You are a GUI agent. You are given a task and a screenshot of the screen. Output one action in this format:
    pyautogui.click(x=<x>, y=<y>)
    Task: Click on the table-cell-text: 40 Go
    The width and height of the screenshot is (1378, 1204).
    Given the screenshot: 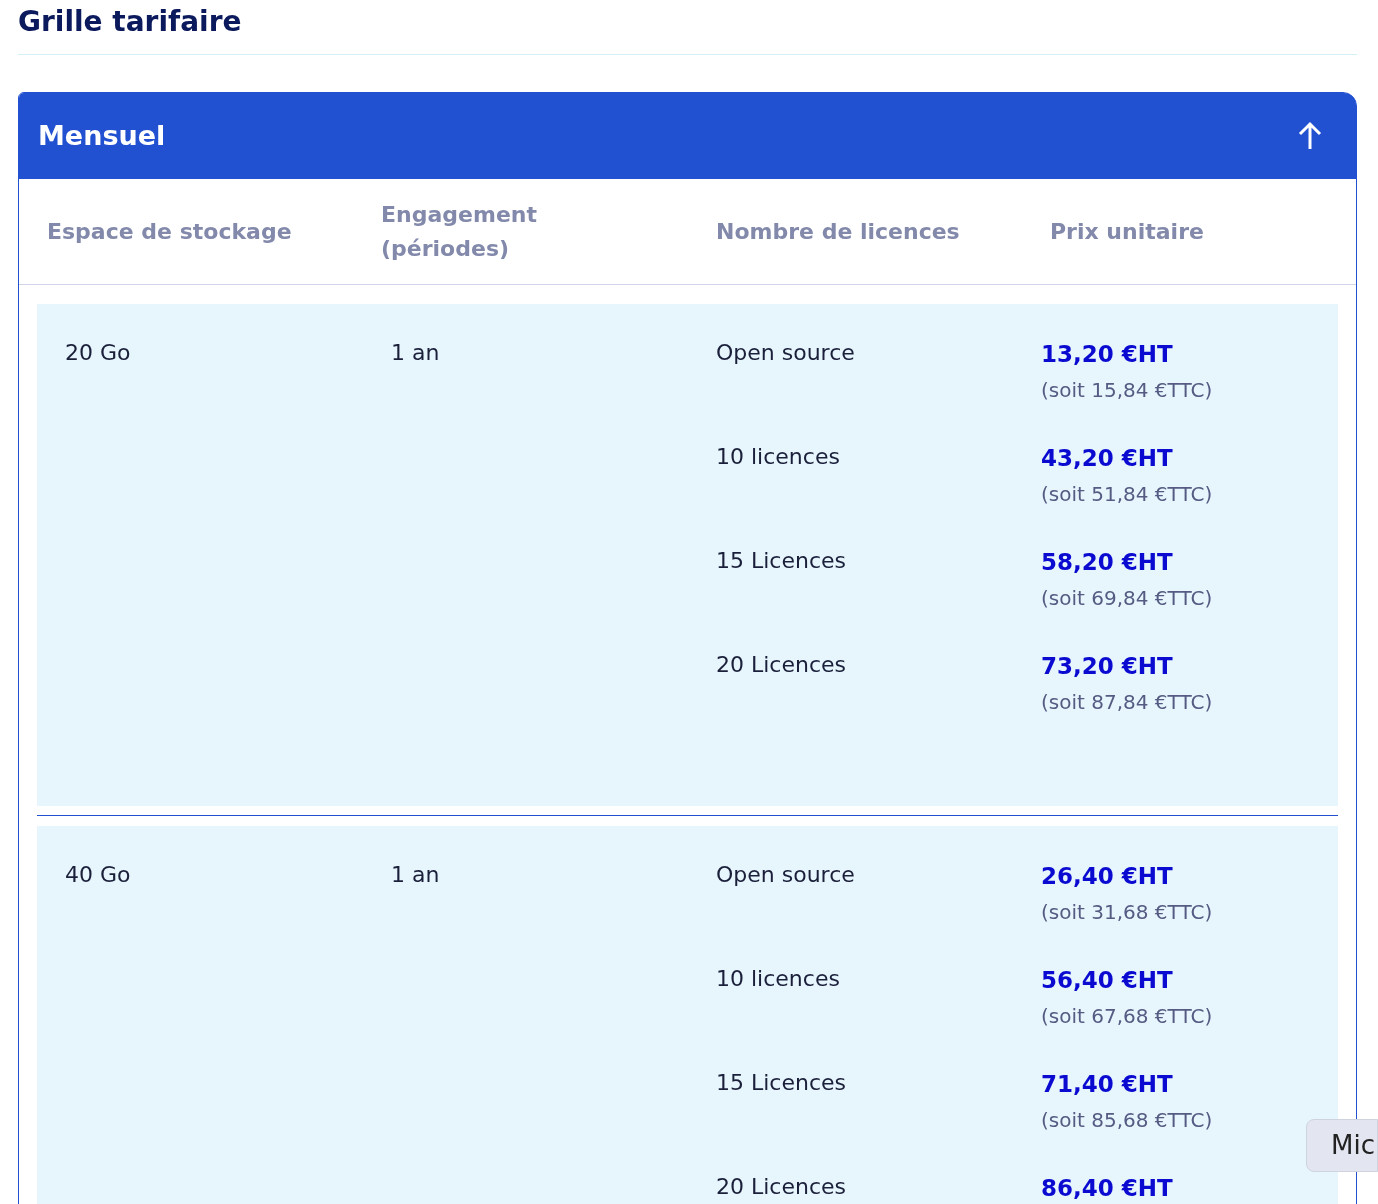 What is the action you would take?
    pyautogui.click(x=98, y=875)
    